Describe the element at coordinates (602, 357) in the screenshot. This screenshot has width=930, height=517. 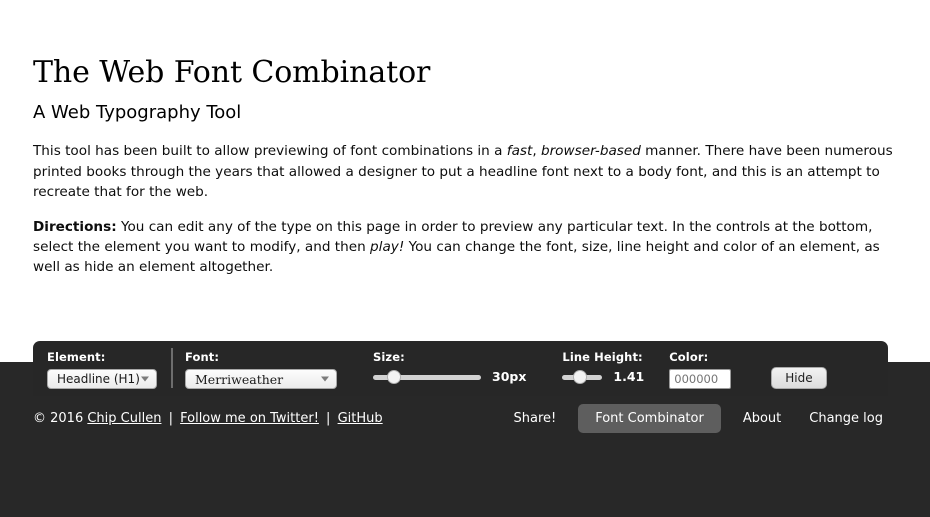
I see `line-height-label: Line Height:` at that location.